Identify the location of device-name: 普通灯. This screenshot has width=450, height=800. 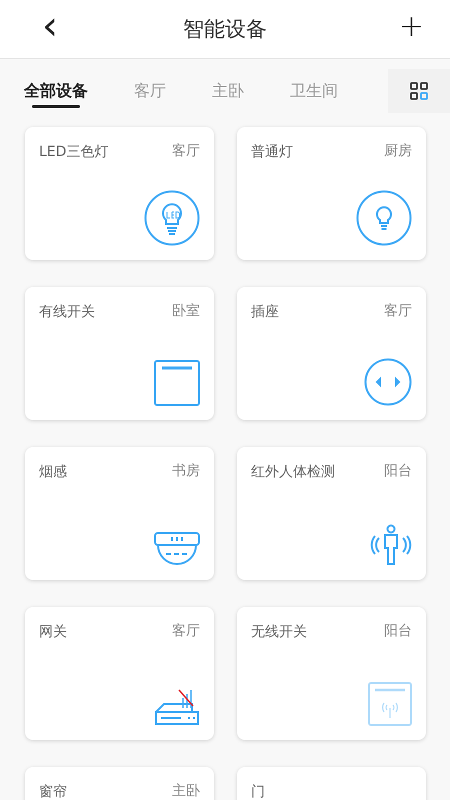
(272, 152).